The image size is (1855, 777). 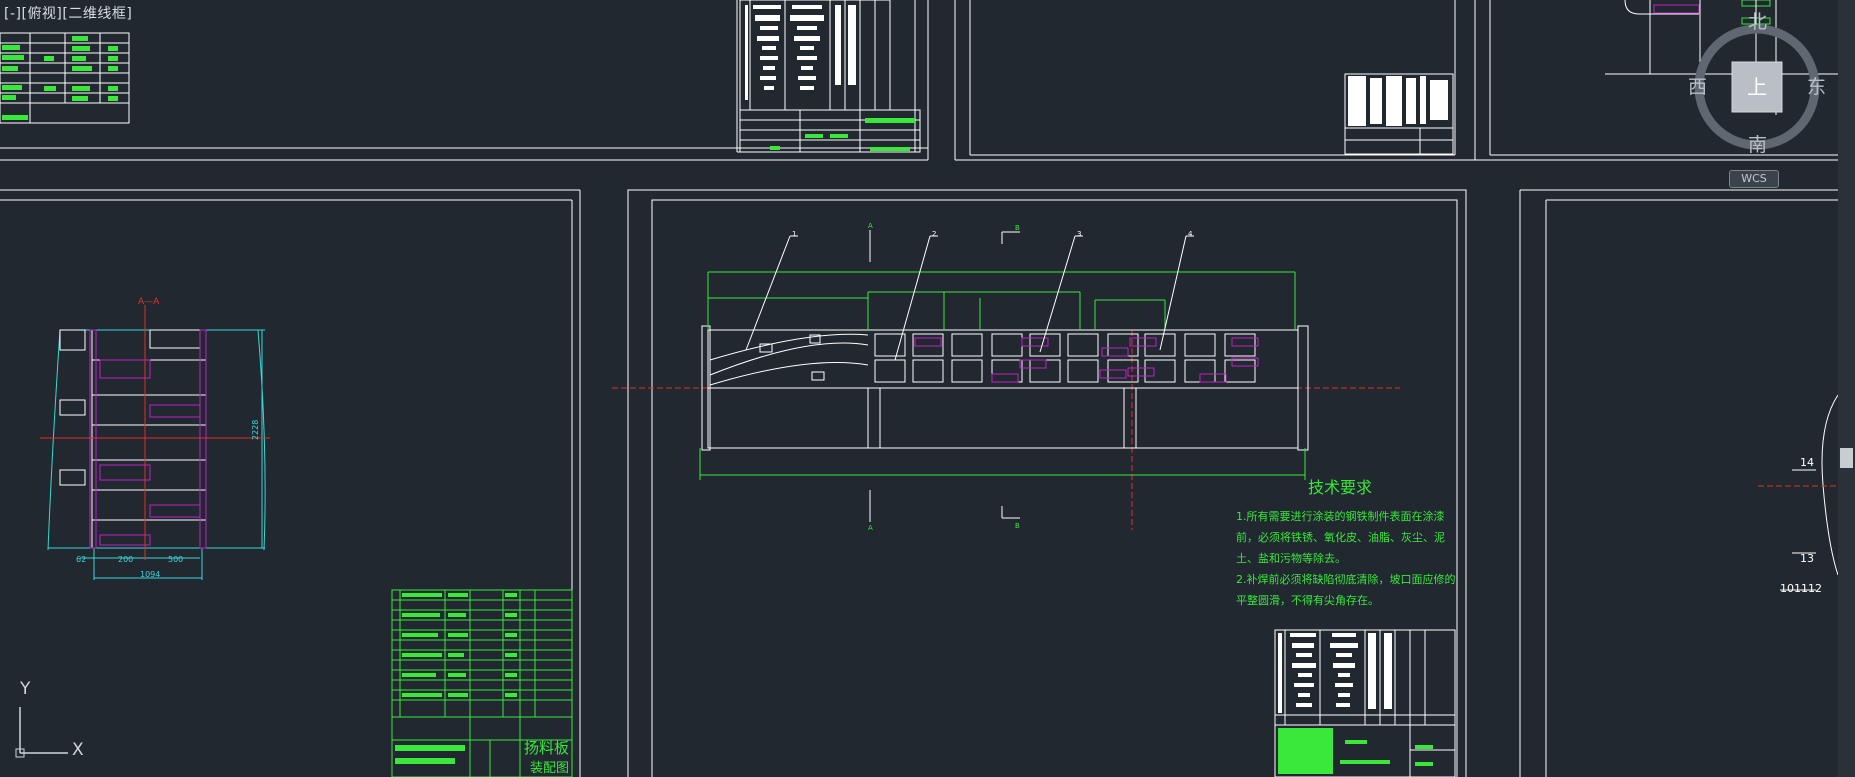 What do you see at coordinates (549, 768) in the screenshot?
I see `svg-text: 装配图` at bounding box center [549, 768].